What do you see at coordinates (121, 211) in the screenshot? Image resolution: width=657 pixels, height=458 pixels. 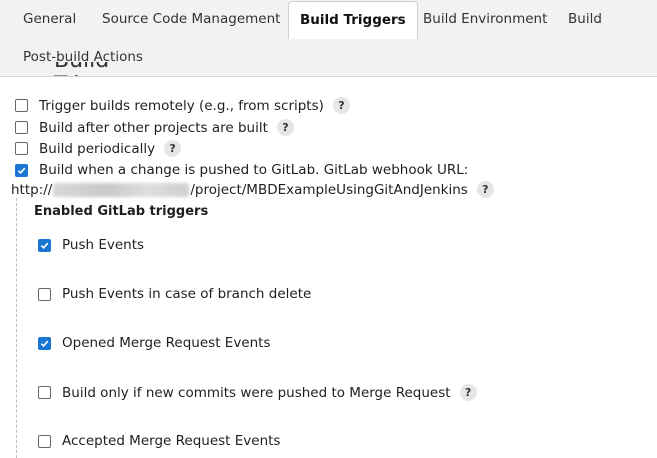 I see `enabled-gitlab-triggers-title: Enabled GitLab triggers` at bounding box center [121, 211].